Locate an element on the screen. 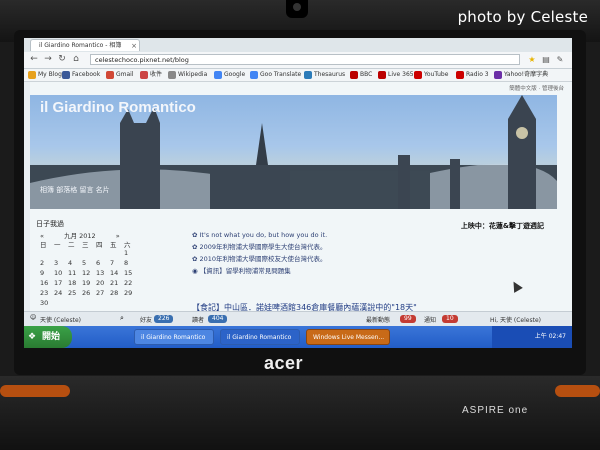 The width and height of the screenshot is (600, 450). windows-logo-icon: ❖ is located at coordinates (32, 337).